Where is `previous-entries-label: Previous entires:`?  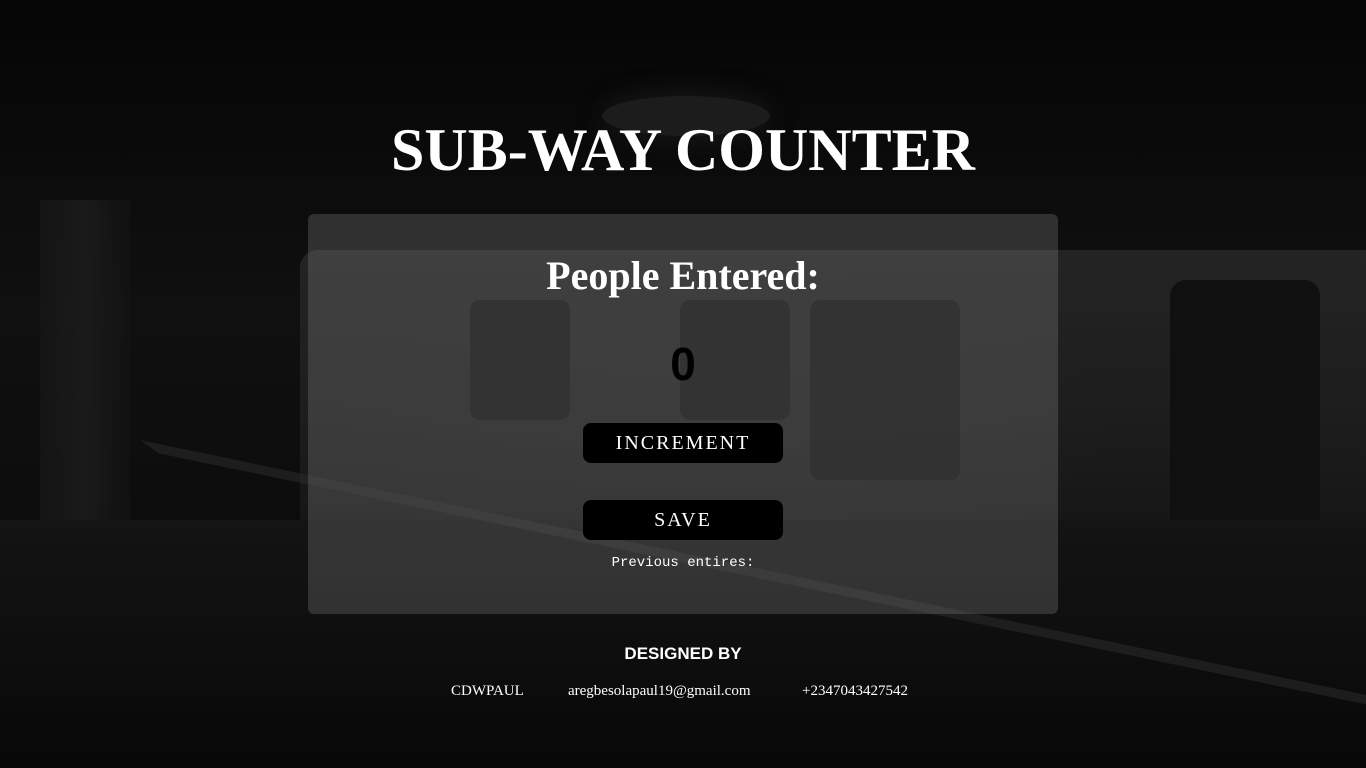 previous-entries-label: Previous entires: is located at coordinates (683, 563).